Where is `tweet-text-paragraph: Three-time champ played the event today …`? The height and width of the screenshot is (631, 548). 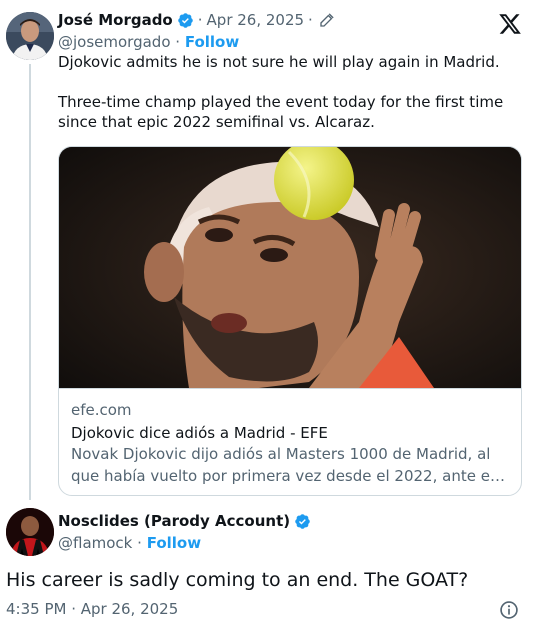
tweet-text-paragraph: Three-time champ played the event today … is located at coordinates (281, 112).